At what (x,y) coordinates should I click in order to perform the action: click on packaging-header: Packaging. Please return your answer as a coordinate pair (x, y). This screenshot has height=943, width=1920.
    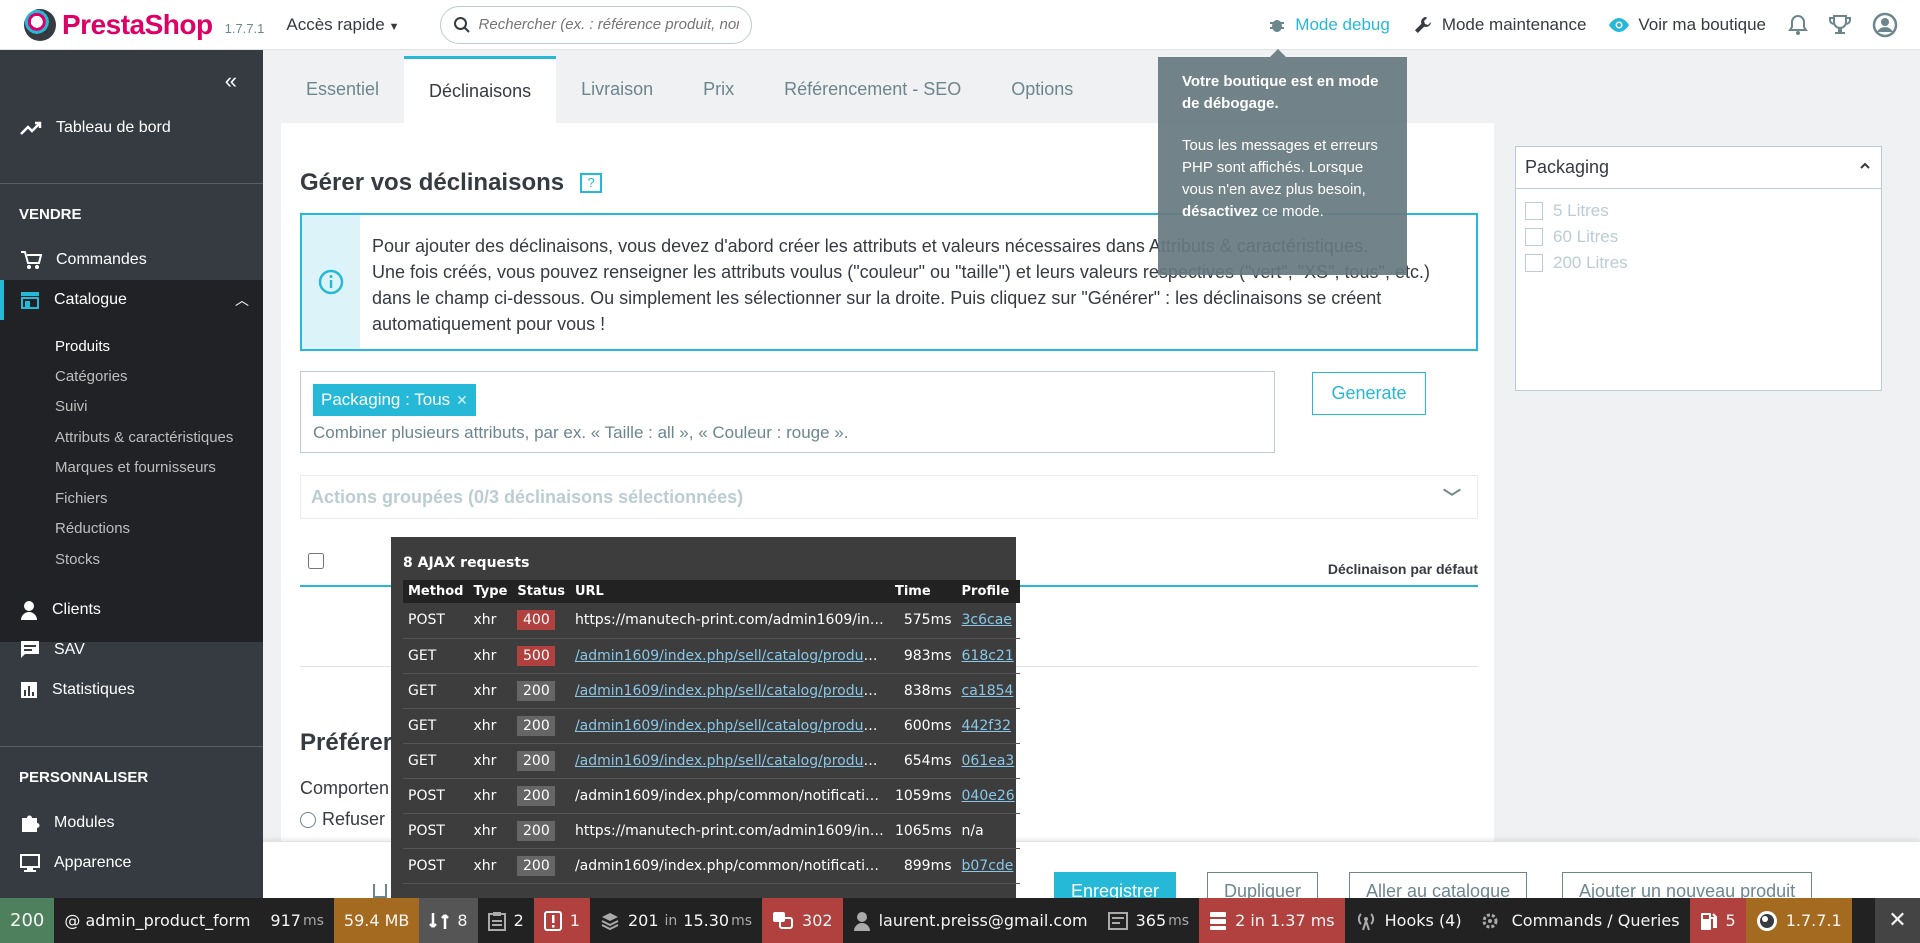
    Looking at the image, I should click on (1698, 168).